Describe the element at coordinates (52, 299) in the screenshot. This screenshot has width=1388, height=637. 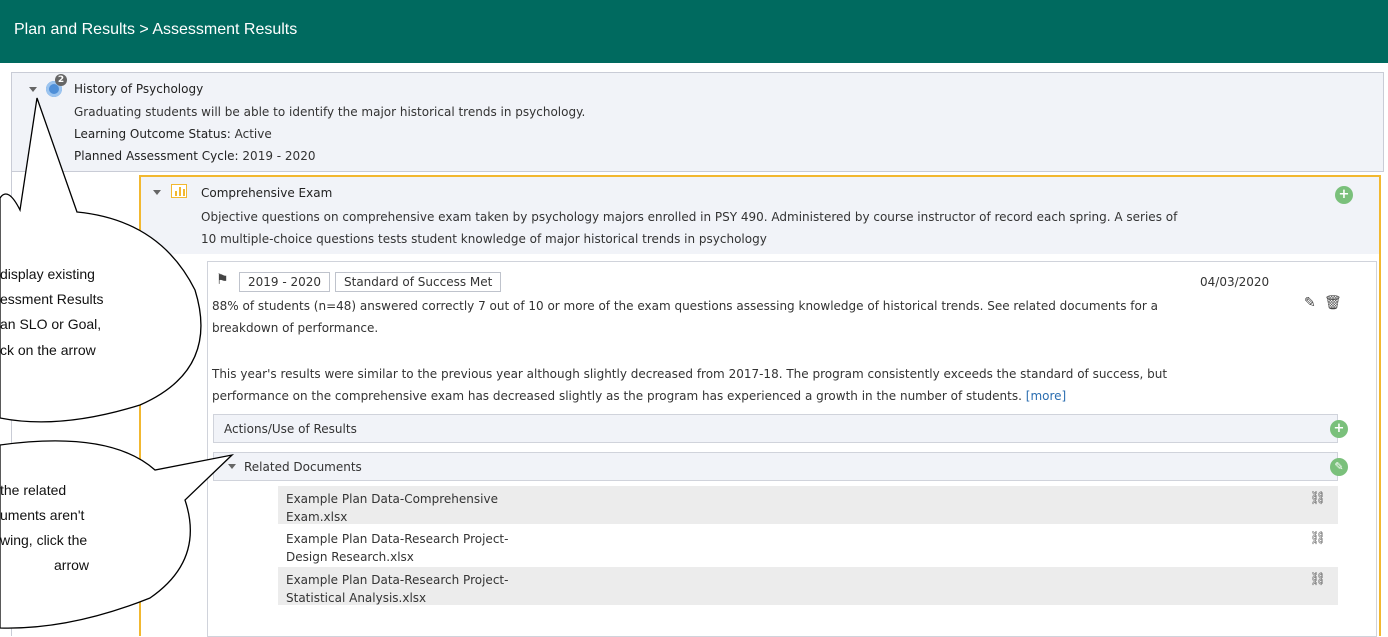
I see `top-callout-line-2: essment Results` at that location.